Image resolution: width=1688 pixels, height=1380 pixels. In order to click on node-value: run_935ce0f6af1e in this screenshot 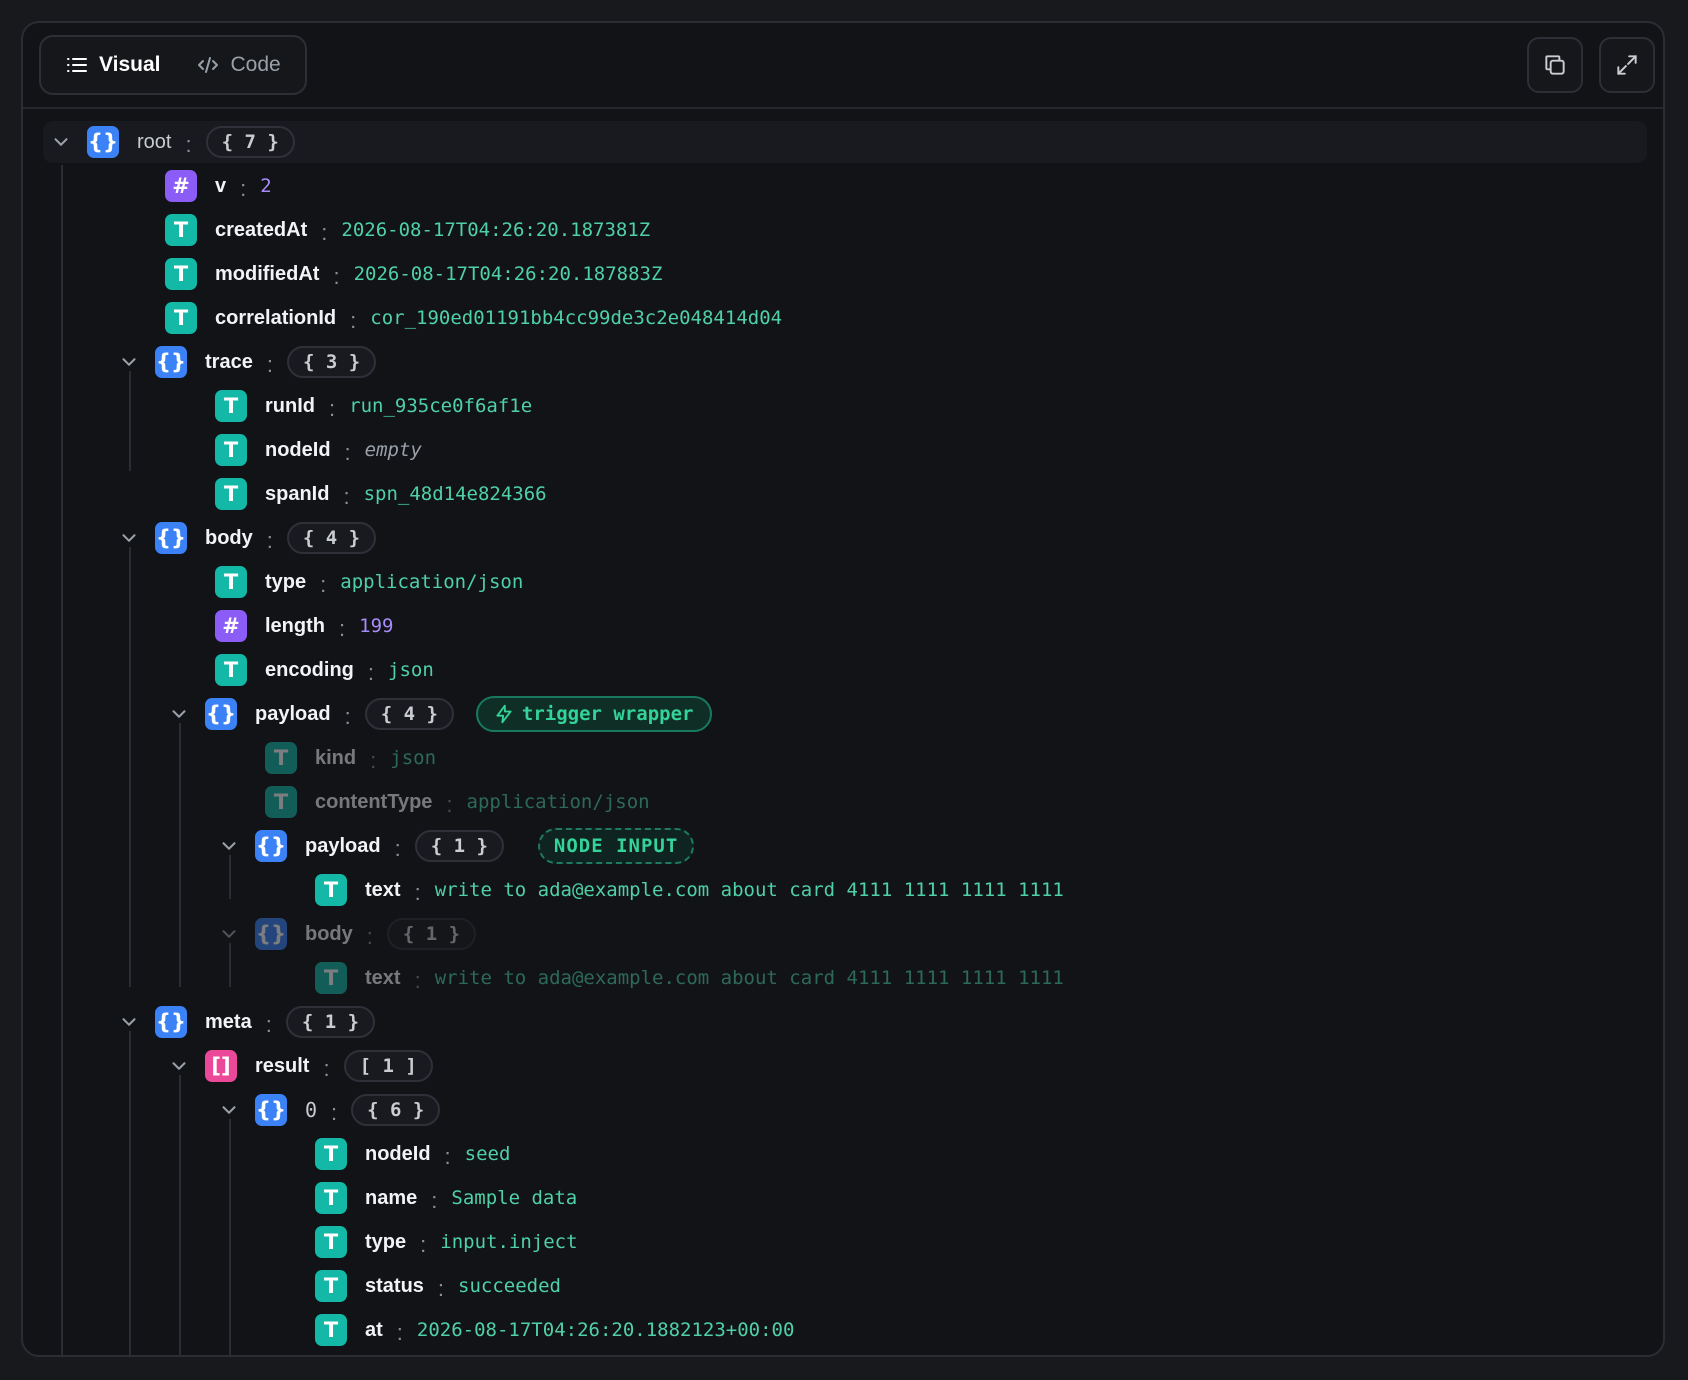, I will do `click(441, 406)`.